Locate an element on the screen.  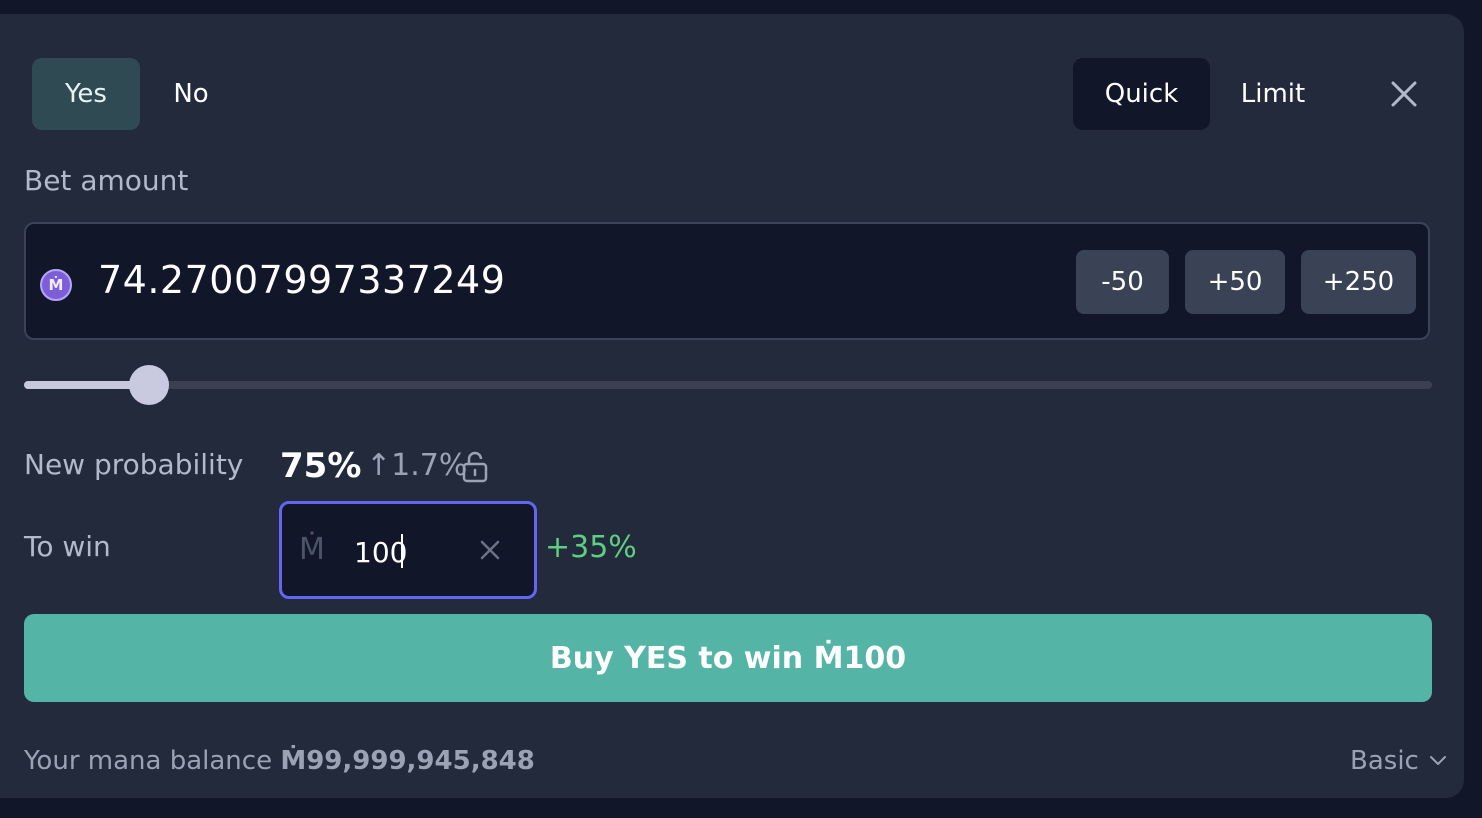
bet-amount-label: Bet amount is located at coordinates (106, 180).